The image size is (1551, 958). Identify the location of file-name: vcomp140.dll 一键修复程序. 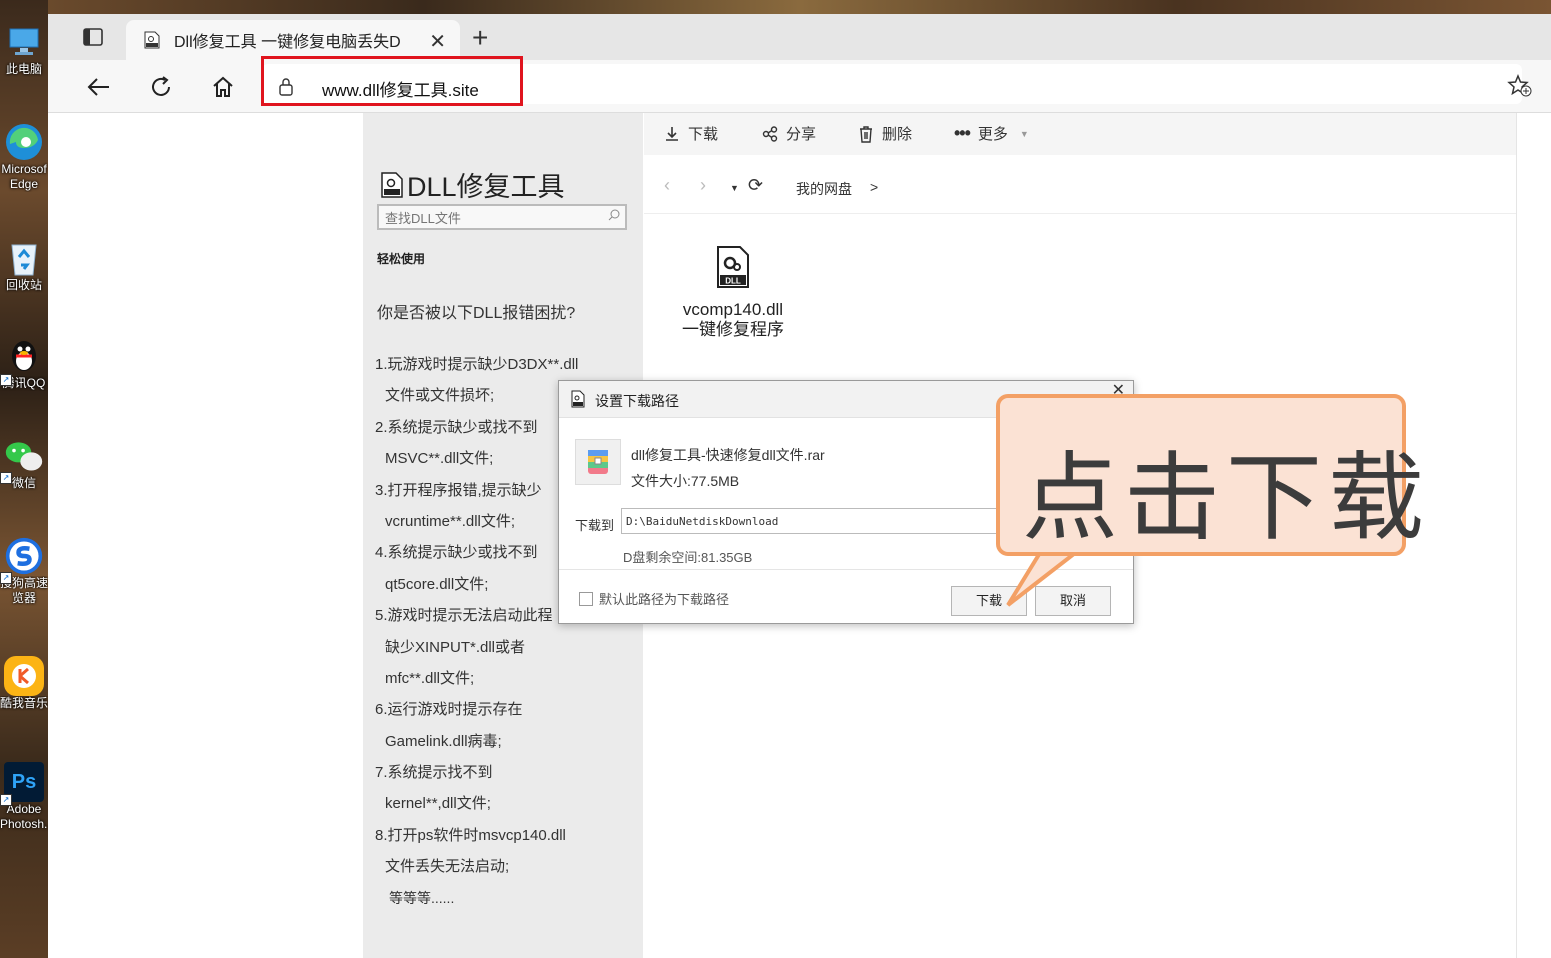
(733, 320).